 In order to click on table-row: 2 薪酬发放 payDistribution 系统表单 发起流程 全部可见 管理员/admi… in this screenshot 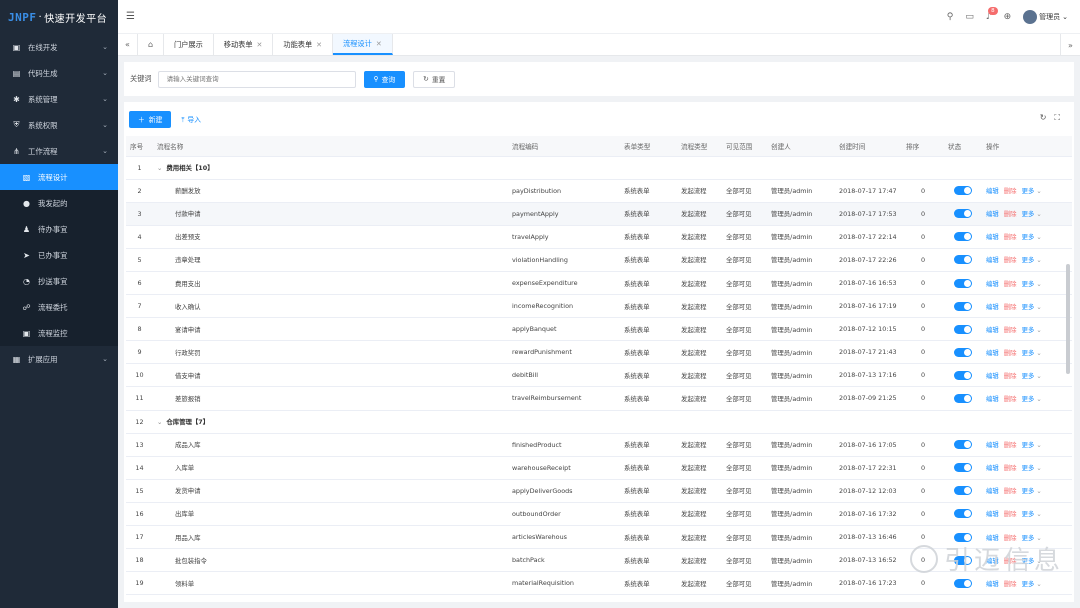, I will do `click(599, 191)`.